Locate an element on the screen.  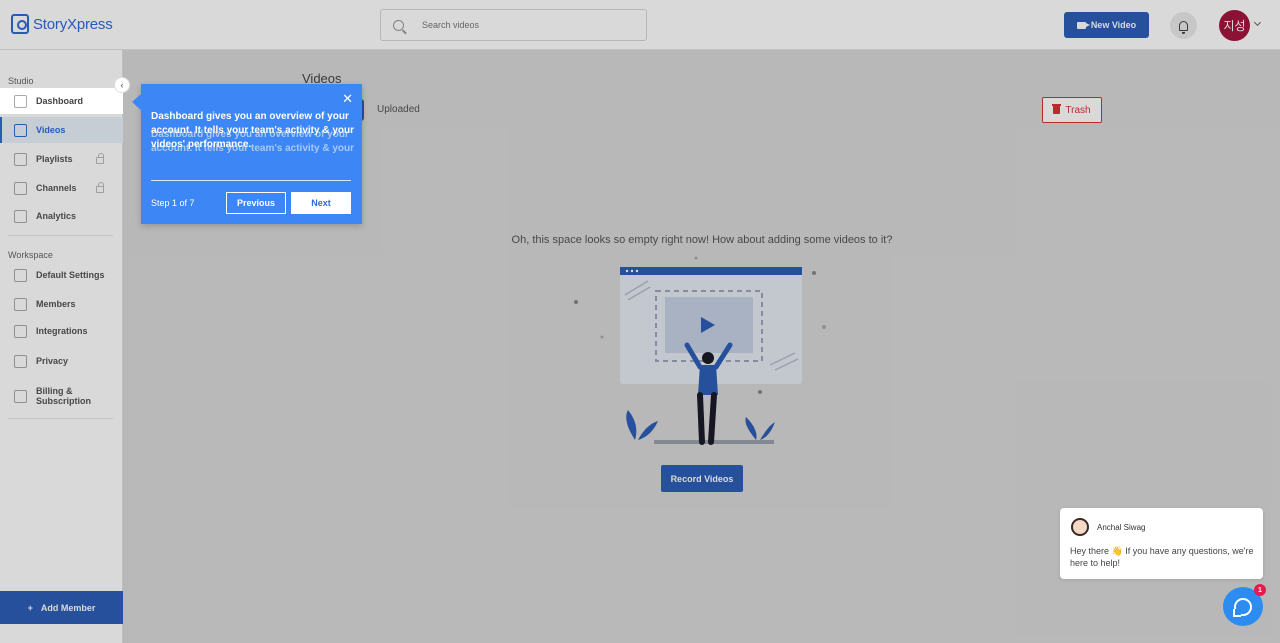
dashboard-icon is located at coordinates (20, 101).